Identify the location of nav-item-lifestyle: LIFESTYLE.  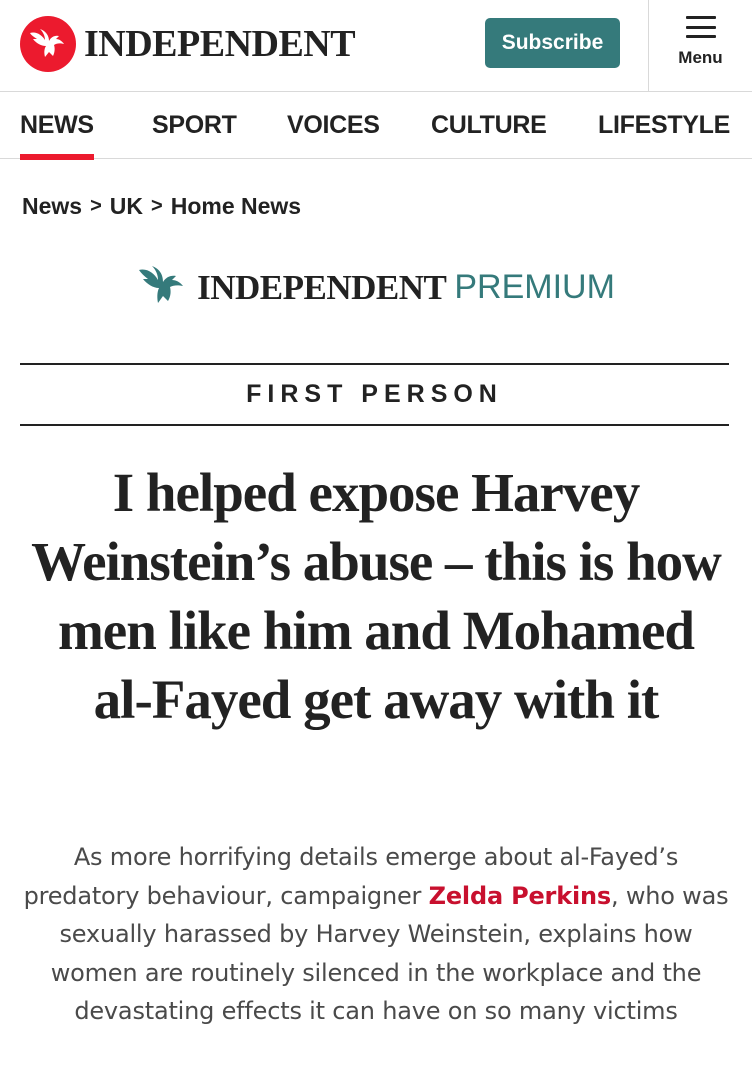
(664, 125).